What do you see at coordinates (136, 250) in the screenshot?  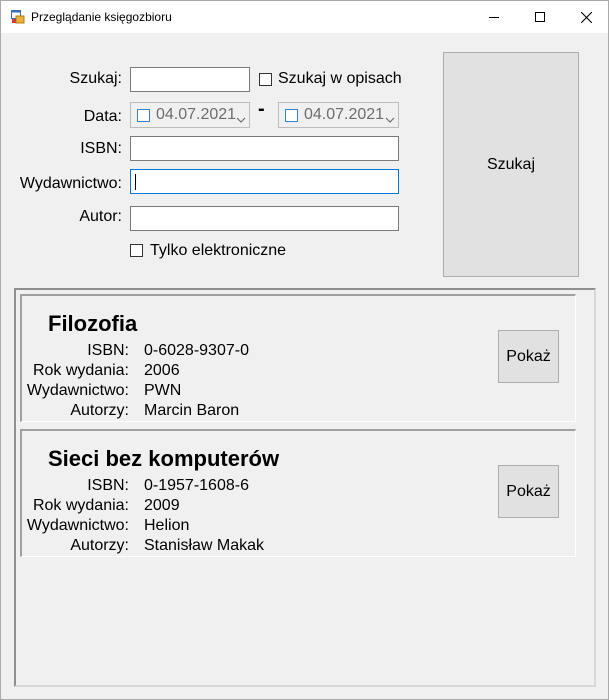 I see `ebooks-only-checkbox` at bounding box center [136, 250].